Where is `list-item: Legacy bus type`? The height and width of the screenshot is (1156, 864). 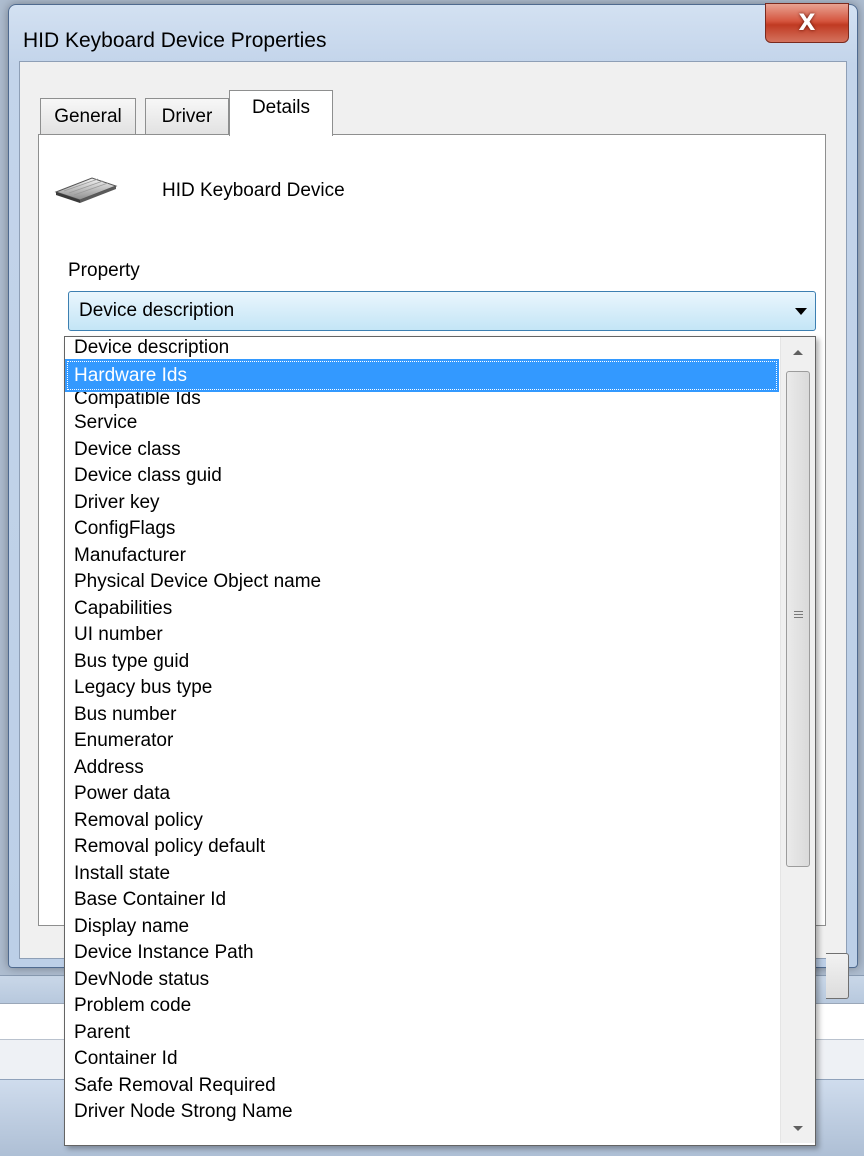 list-item: Legacy bus type is located at coordinates (422, 688).